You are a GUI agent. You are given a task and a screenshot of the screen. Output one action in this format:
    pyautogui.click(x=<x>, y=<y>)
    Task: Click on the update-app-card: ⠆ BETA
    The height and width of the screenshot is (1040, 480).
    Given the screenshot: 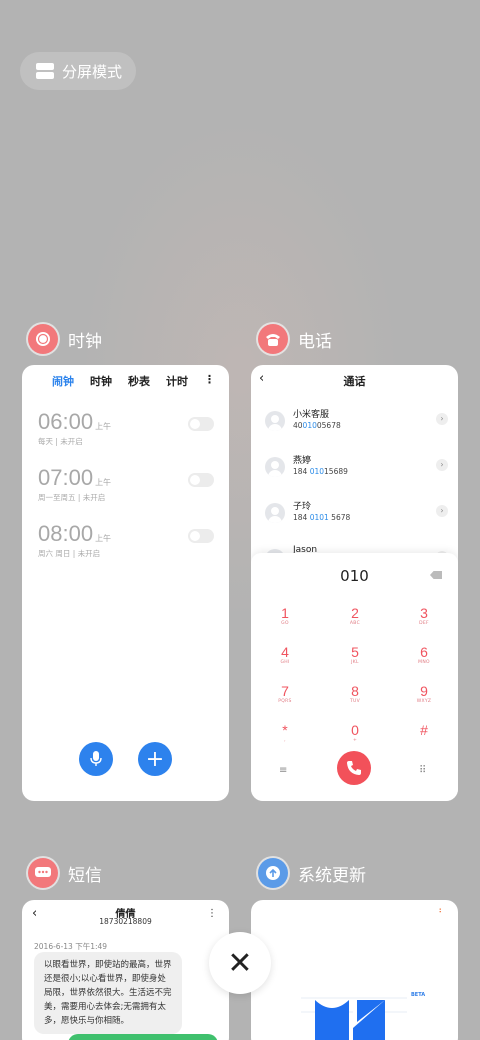 What is the action you would take?
    pyautogui.click(x=354, y=970)
    